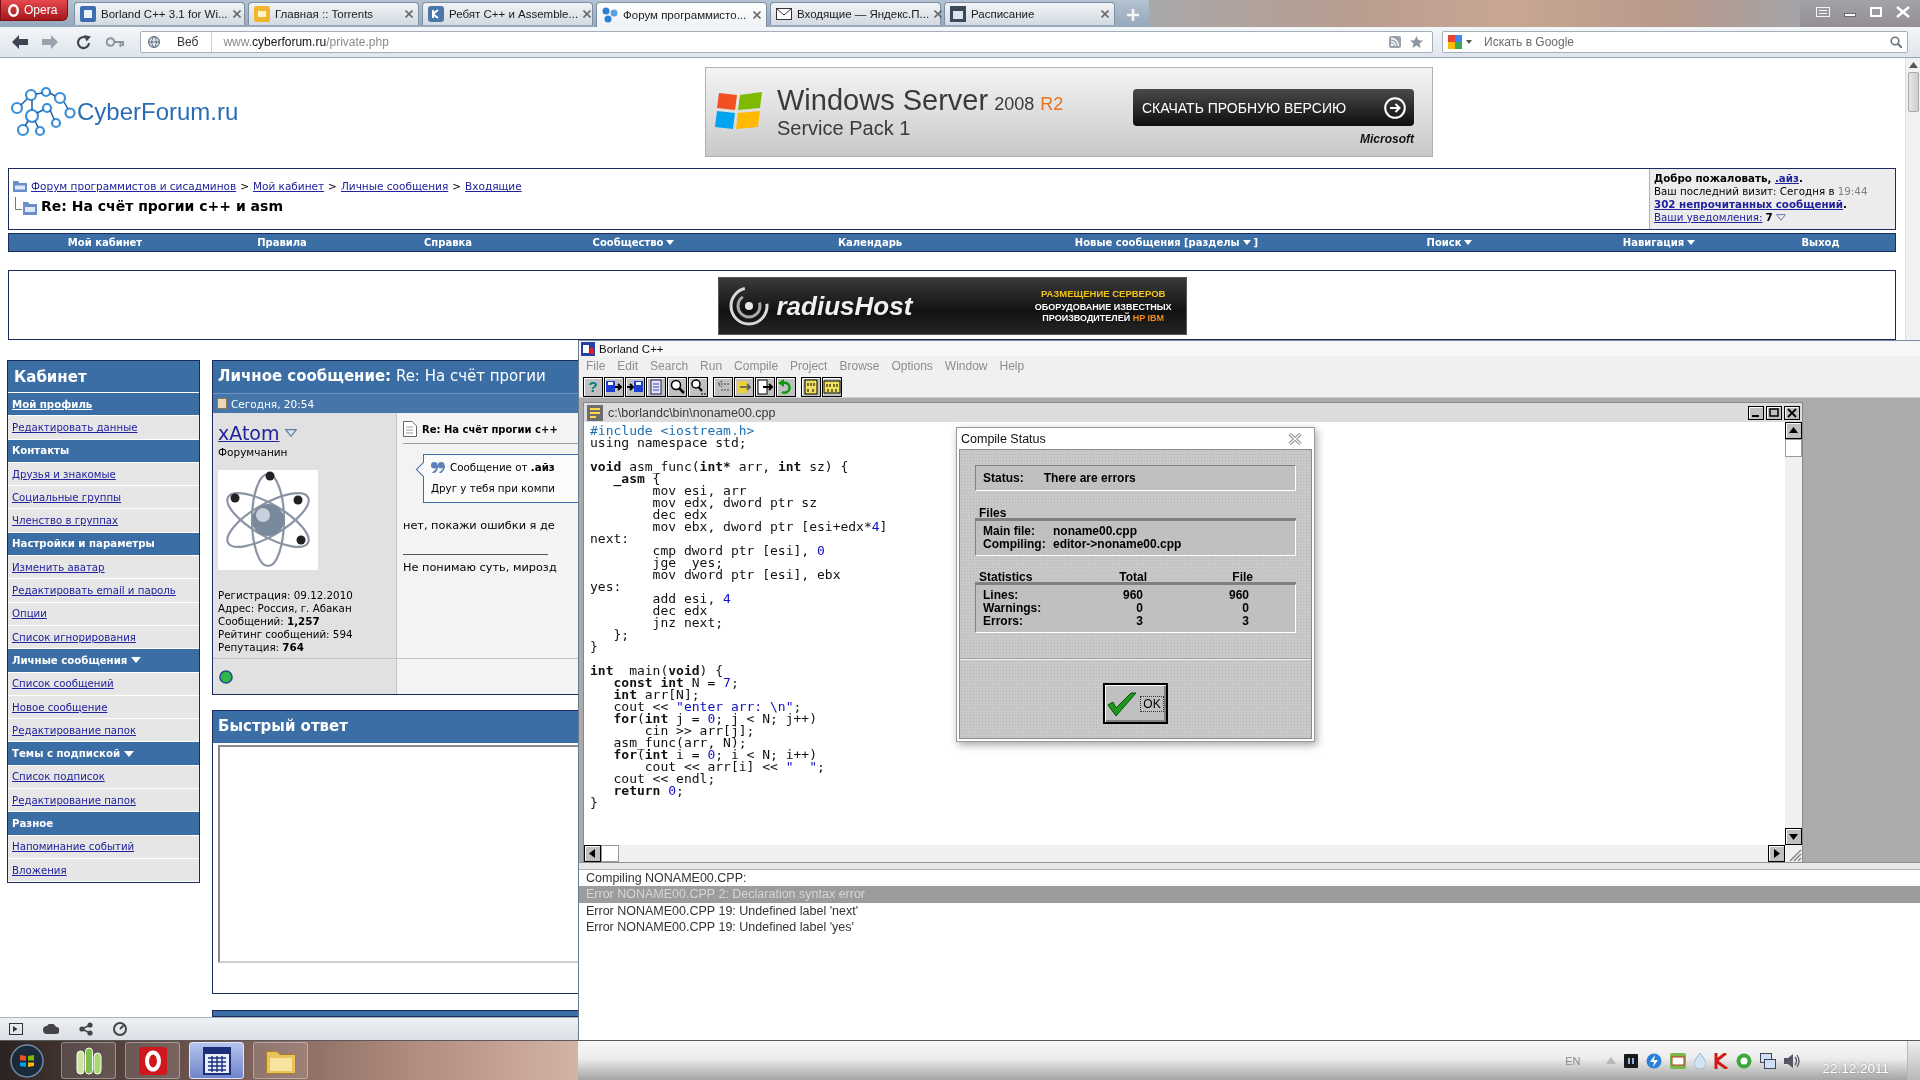 The image size is (1920, 1080). What do you see at coordinates (1792, 412) in the screenshot?
I see `close-icon` at bounding box center [1792, 412].